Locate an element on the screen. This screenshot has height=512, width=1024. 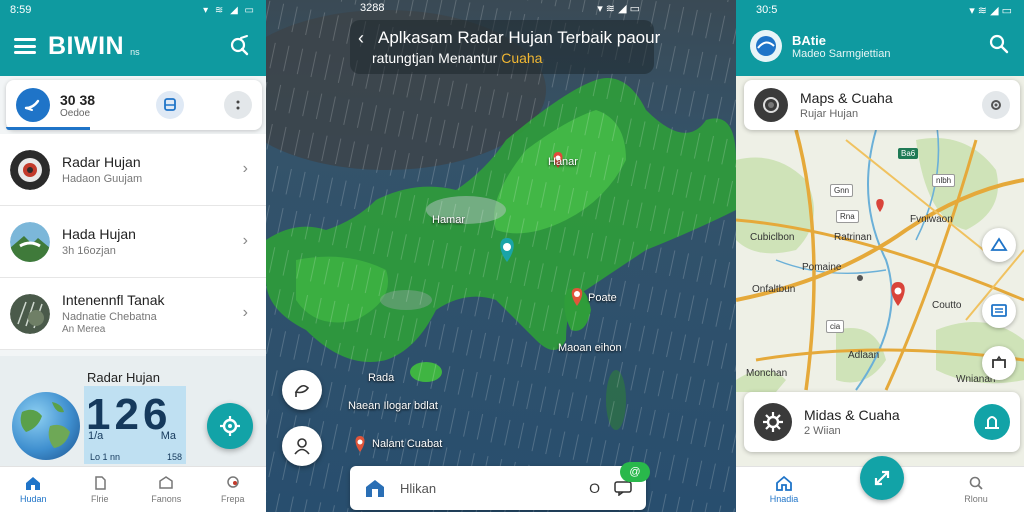
file-icon is located at coordinates (100, 483).